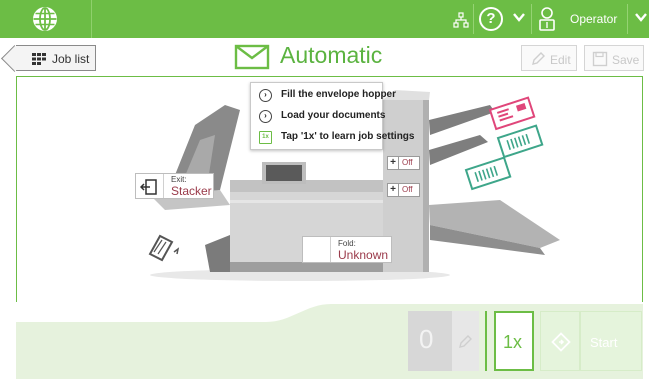 The image size is (649, 387). What do you see at coordinates (363, 255) in the screenshot?
I see `fold-value: Unknown` at bounding box center [363, 255].